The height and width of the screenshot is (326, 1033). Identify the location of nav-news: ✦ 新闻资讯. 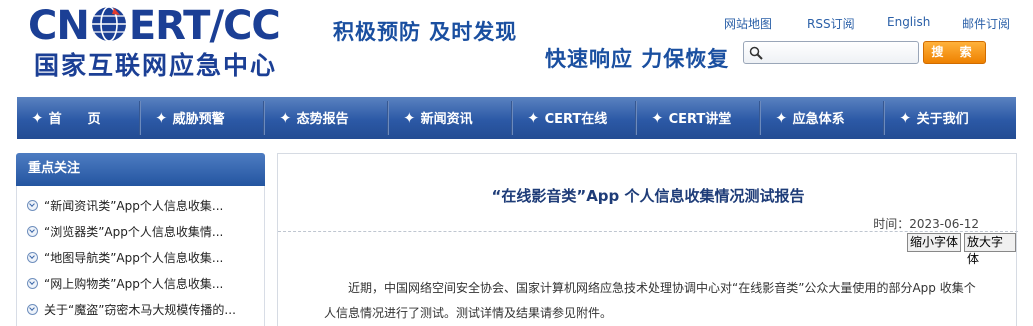
(438, 118).